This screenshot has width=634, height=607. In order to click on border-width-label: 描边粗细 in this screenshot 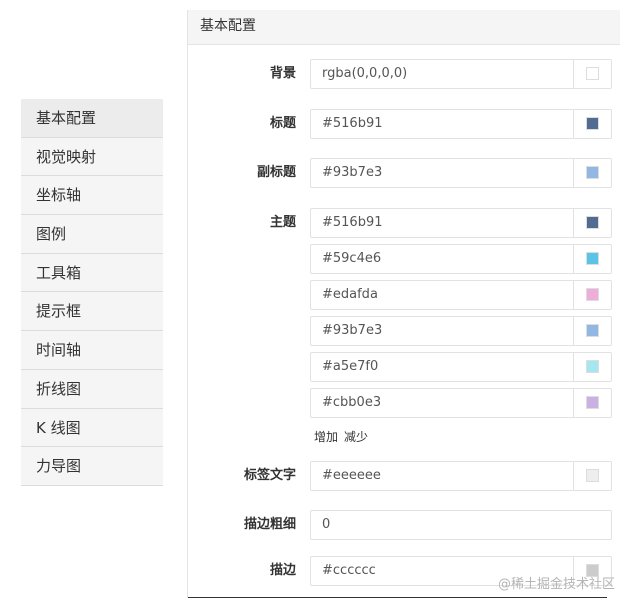, I will do `click(269, 524)`.